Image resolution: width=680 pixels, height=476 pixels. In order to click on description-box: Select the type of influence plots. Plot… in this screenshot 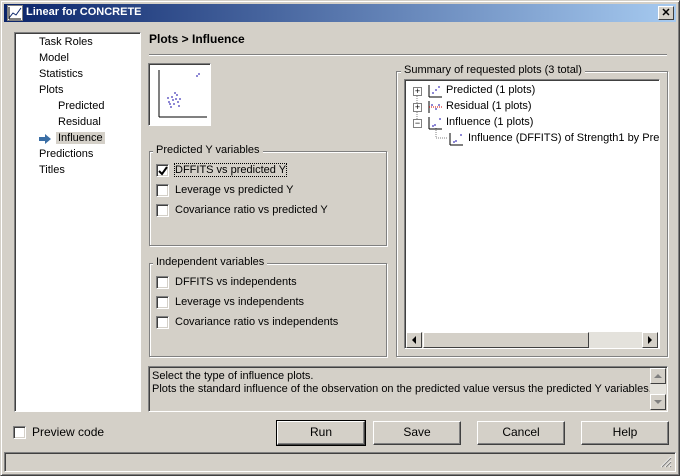, I will do `click(408, 389)`.